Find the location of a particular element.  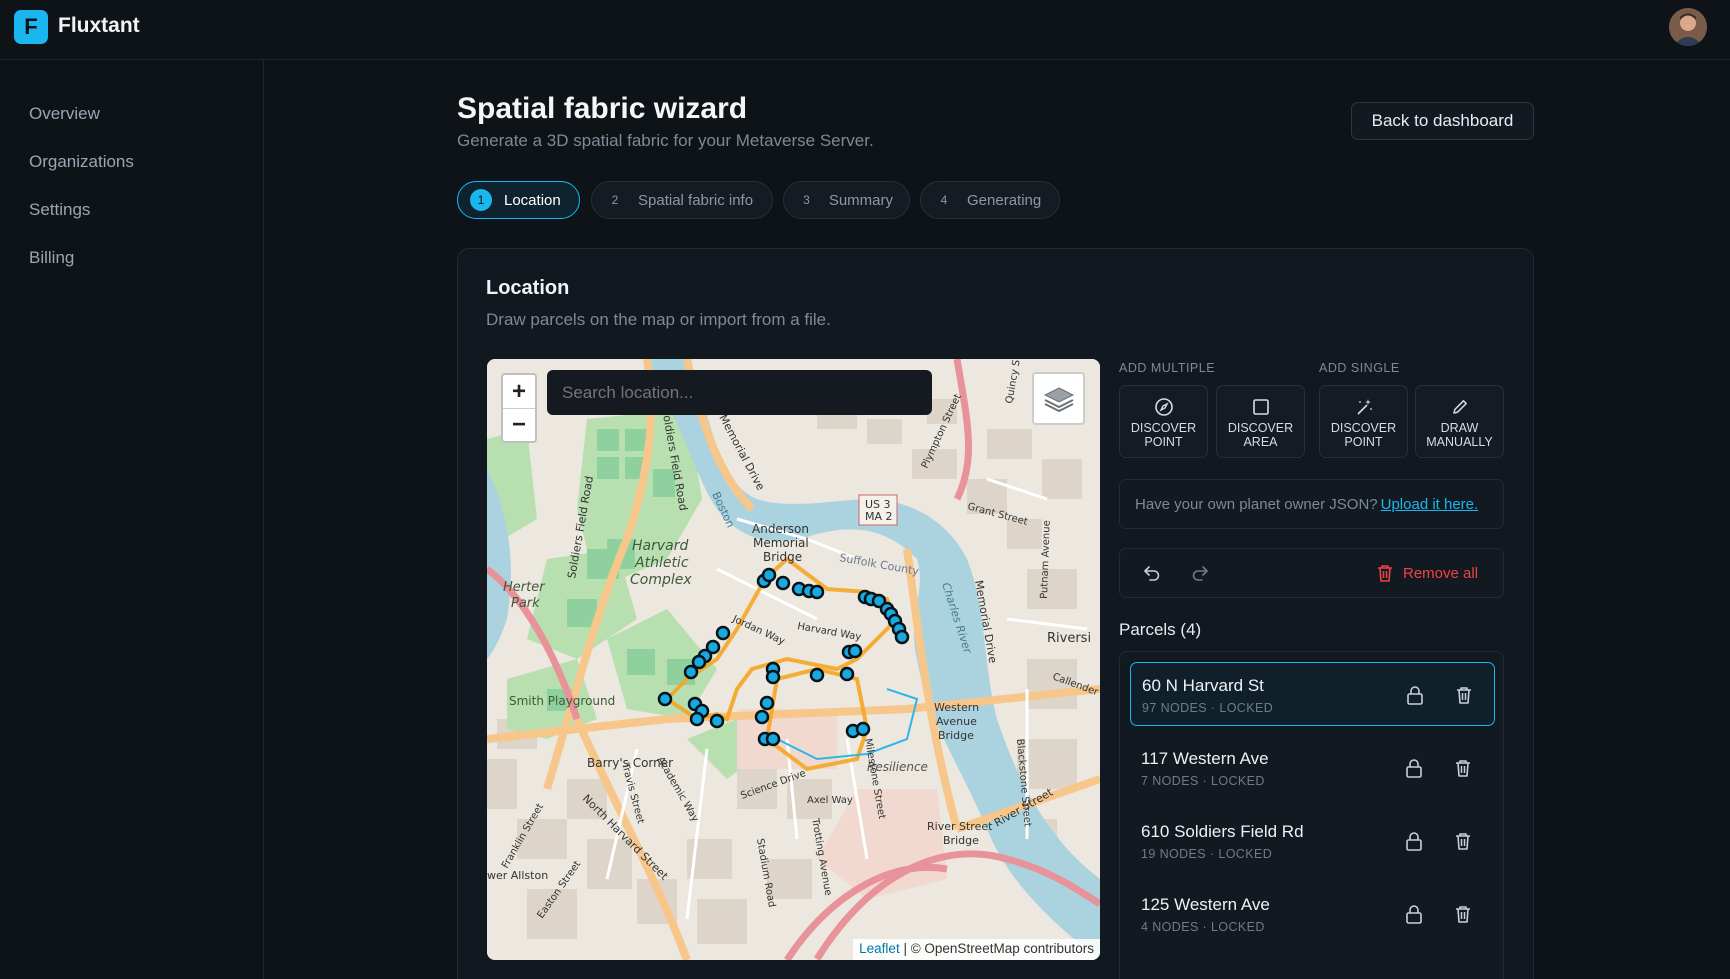

map-attribution: Leaflet | © OpenStreetMap contributors is located at coordinates (976, 949).